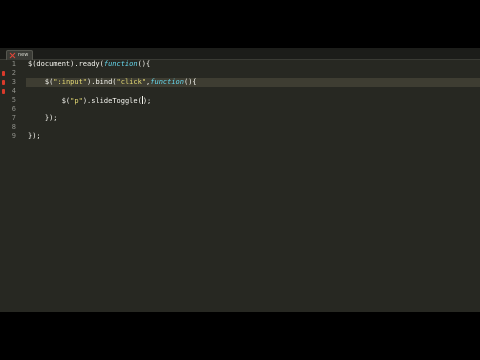 This screenshot has height=360, width=480. I want to click on string-token: "p", so click(76, 101).